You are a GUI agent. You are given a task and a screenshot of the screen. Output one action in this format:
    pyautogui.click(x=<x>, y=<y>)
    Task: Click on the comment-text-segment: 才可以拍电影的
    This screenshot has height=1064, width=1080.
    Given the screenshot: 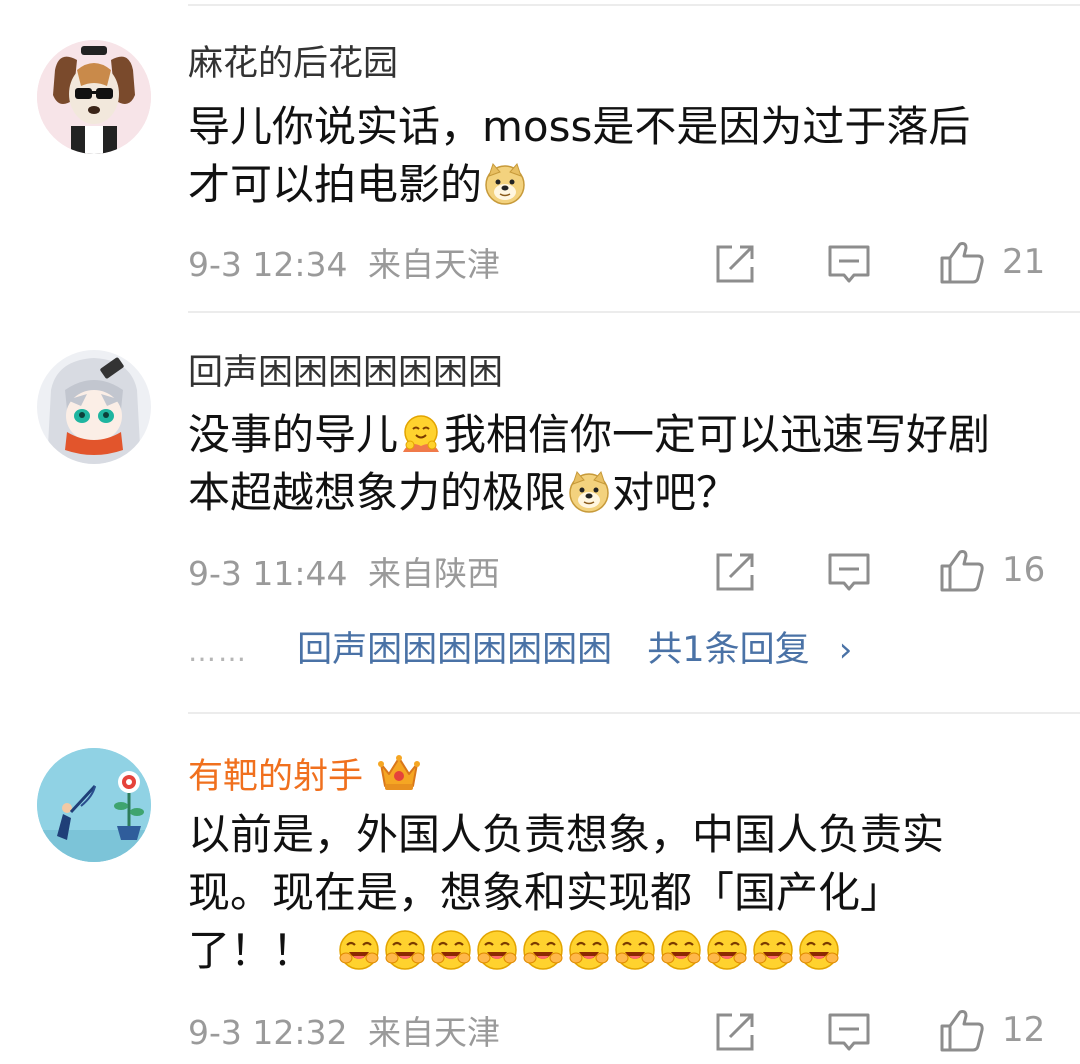 What is the action you would take?
    pyautogui.click(x=335, y=184)
    